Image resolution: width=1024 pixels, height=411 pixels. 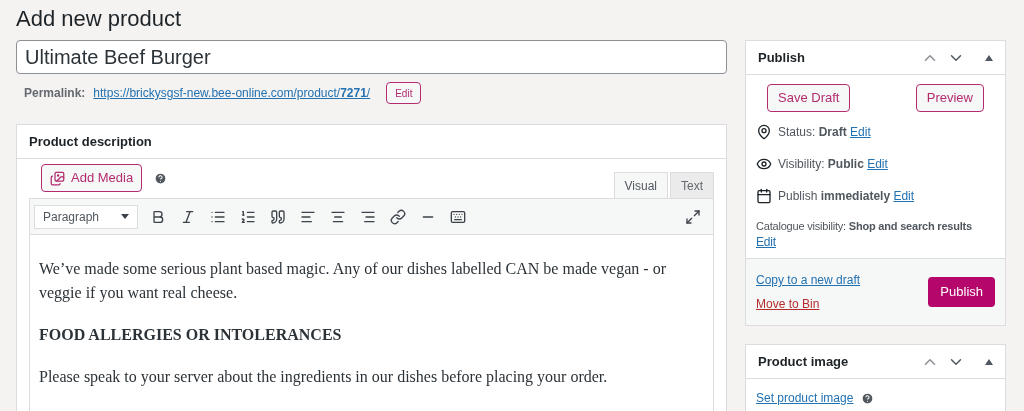 I want to click on pin-icon, so click(x=764, y=132).